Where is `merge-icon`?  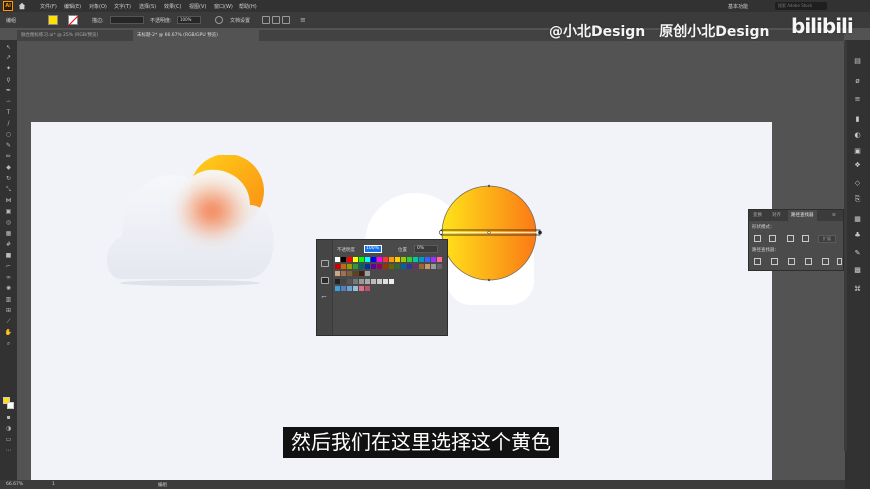 merge-icon is located at coordinates (791, 261).